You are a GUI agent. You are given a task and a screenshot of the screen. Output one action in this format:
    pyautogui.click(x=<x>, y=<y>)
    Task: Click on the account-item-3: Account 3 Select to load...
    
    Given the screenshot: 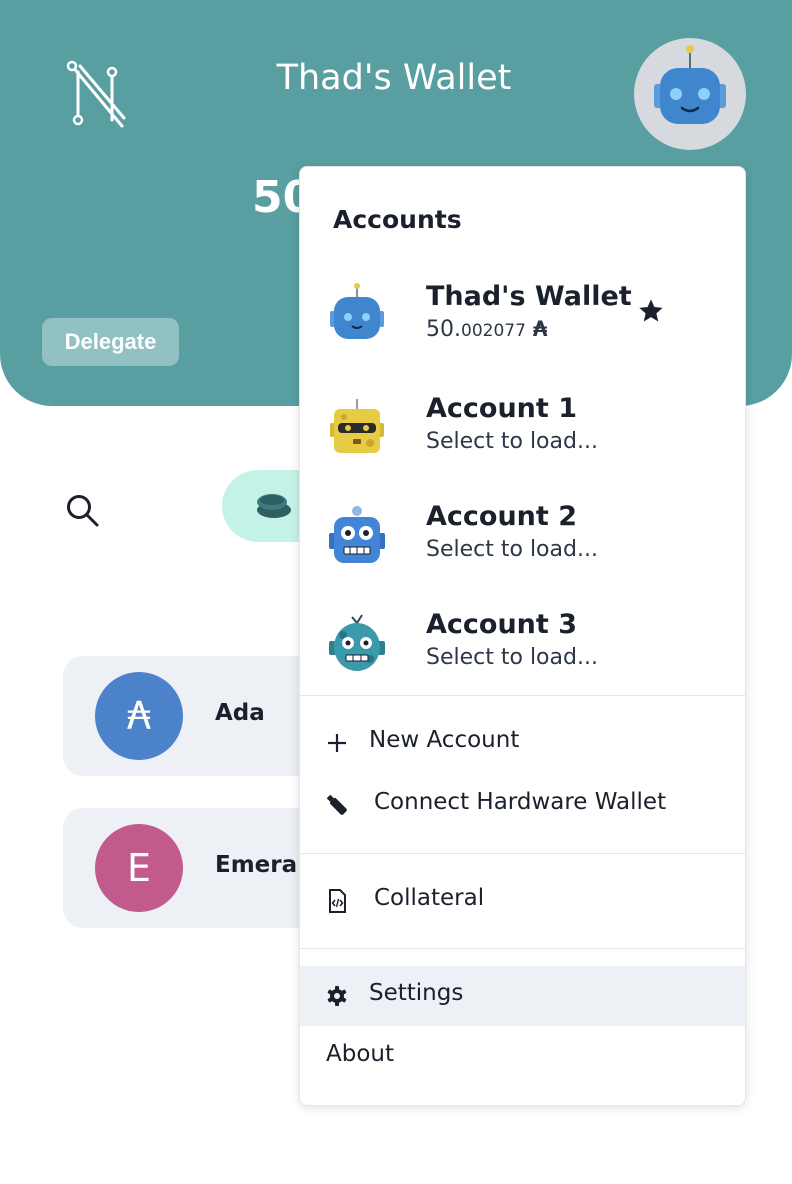 What is the action you would take?
    pyautogui.click(x=522, y=643)
    